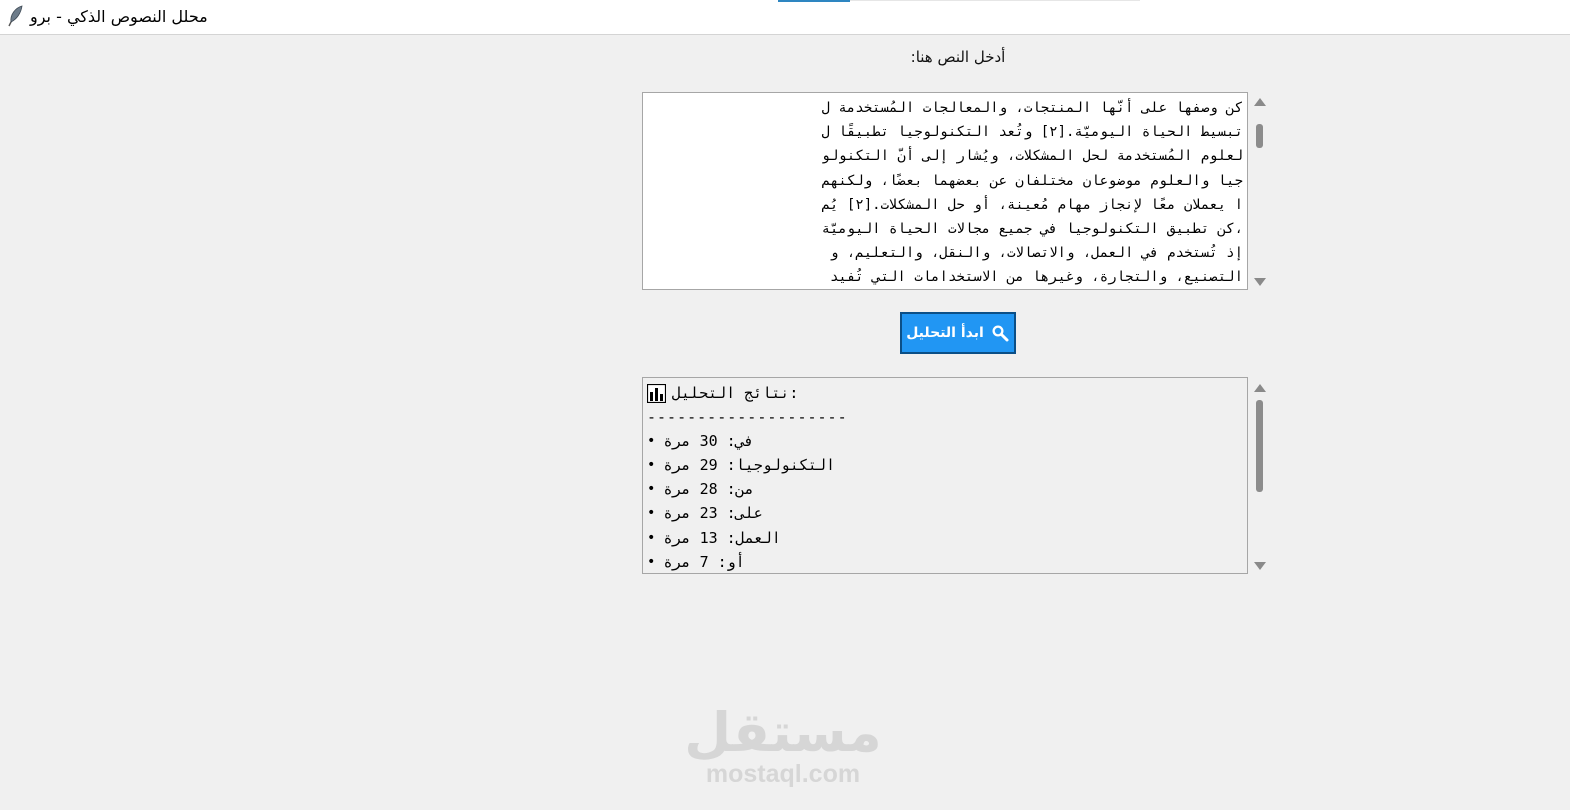  Describe the element at coordinates (708, 489) in the screenshot. I see `result-item-text: من: 28 مرة` at that location.